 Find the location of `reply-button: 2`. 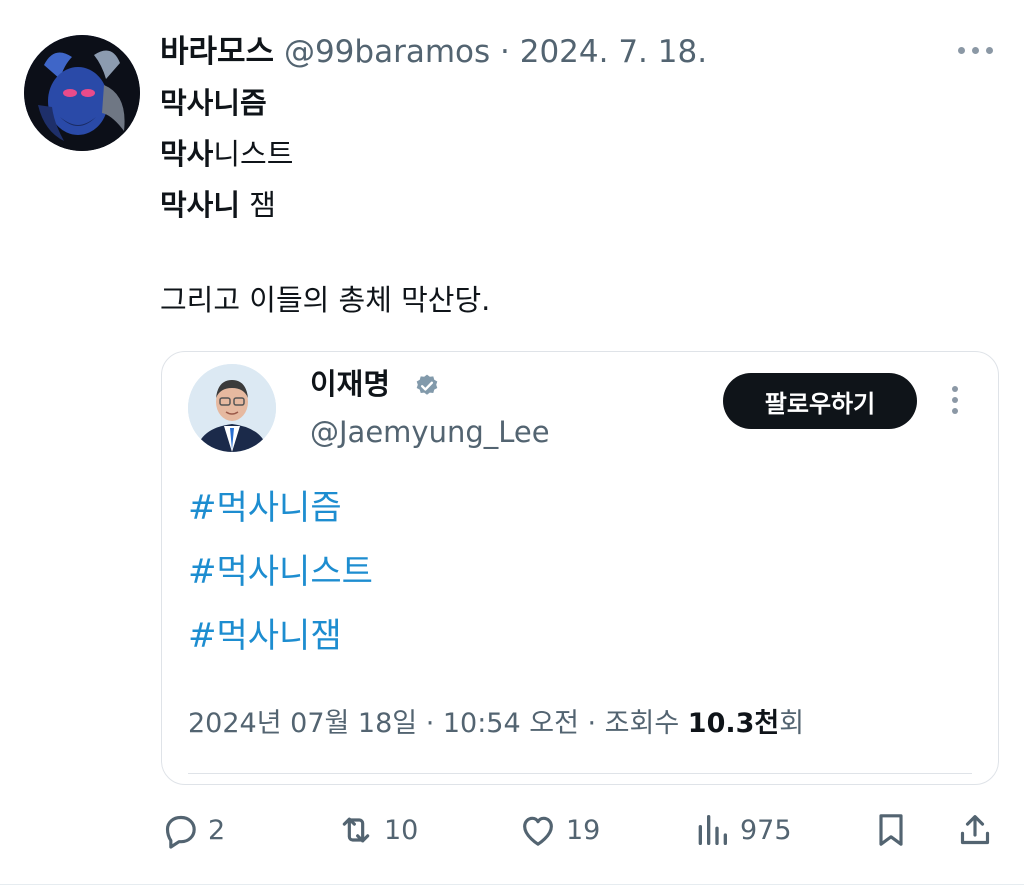

reply-button: 2 is located at coordinates (192, 830).